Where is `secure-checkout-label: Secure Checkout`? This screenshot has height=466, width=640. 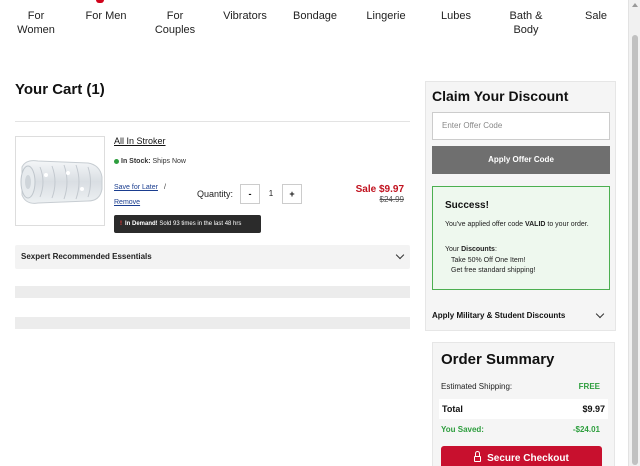
secure-checkout-label: Secure Checkout is located at coordinates (528, 458).